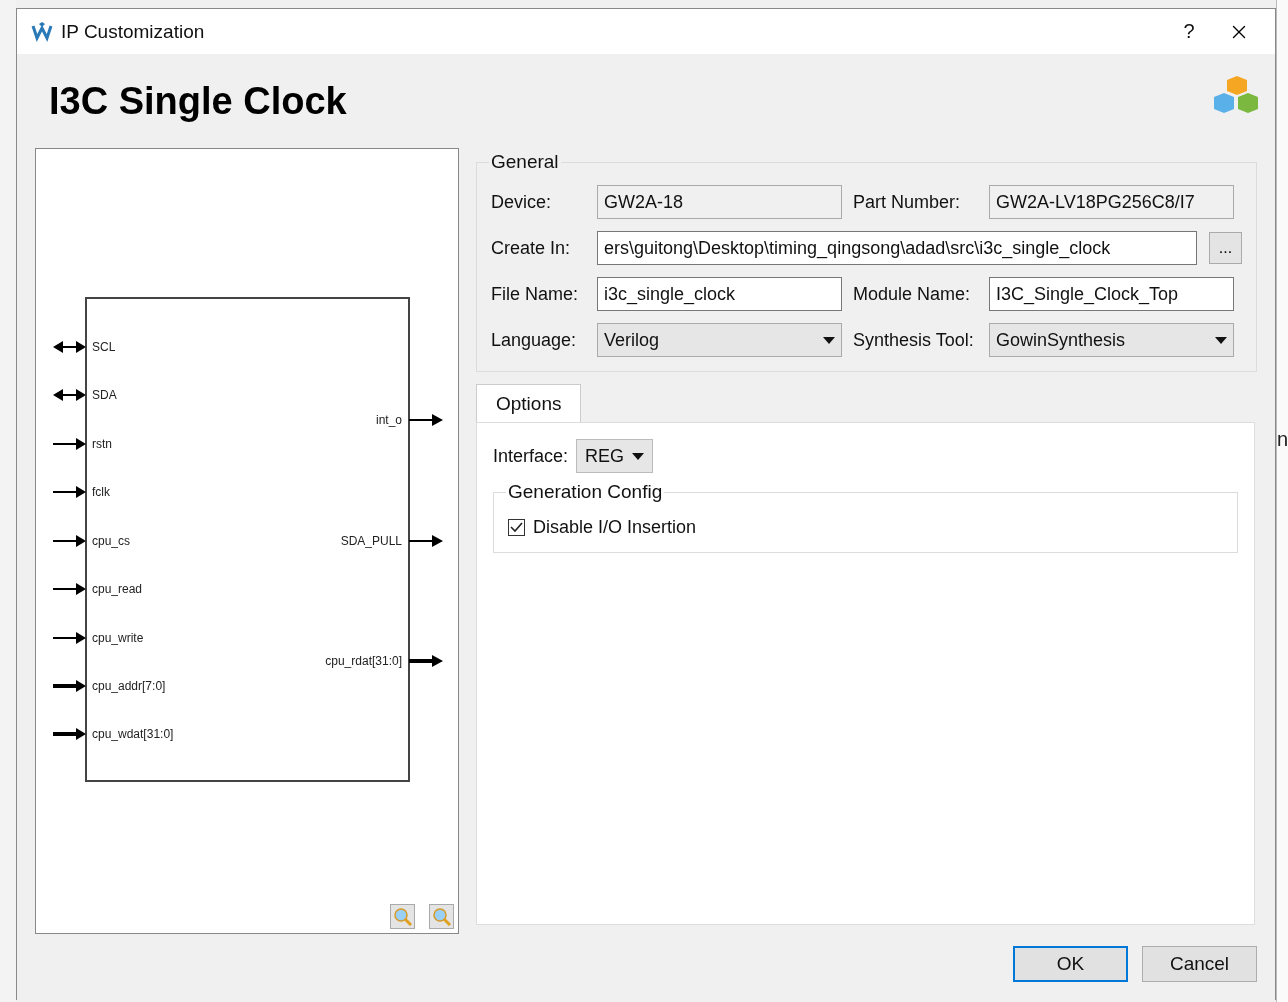 The image size is (1288, 1002). Describe the element at coordinates (615, 456) in the screenshot. I see `interface-dropdown: REG` at that location.